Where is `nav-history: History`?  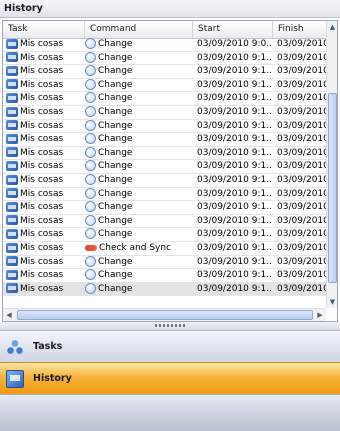 nav-history: History is located at coordinates (170, 378).